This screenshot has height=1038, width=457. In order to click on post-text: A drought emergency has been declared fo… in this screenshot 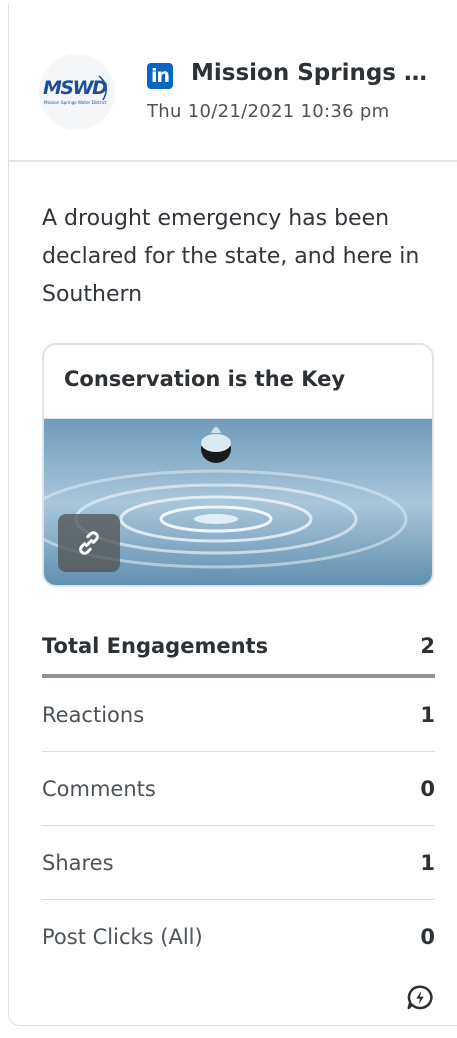, I will do `click(231, 256)`.